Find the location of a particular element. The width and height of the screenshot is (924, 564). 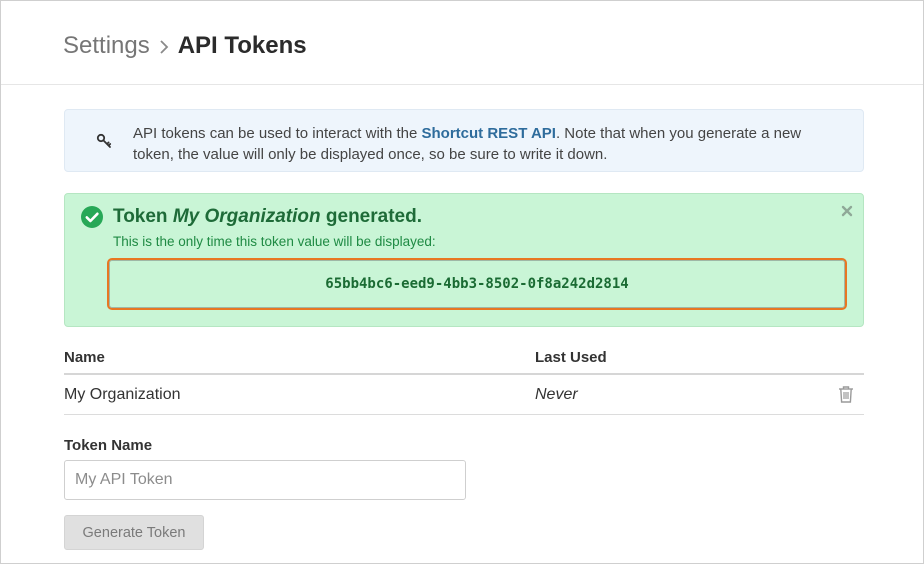

success-title-prefix: Token is located at coordinates (143, 216).